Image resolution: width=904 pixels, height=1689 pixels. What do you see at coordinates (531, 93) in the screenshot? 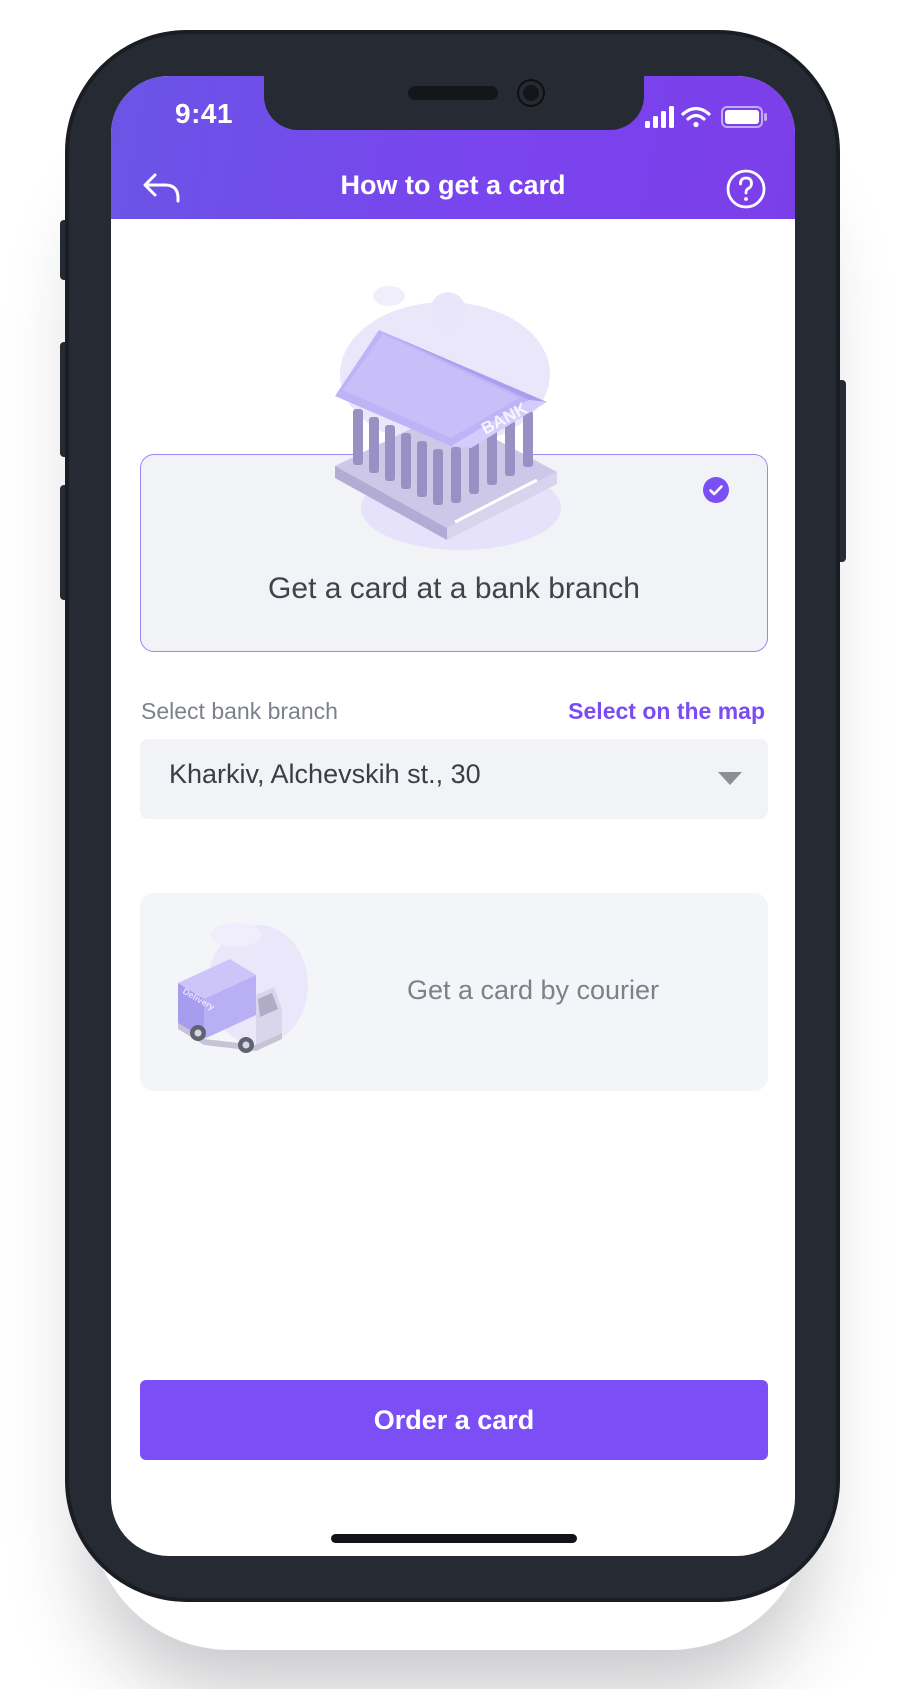
I see `front-camera` at bounding box center [531, 93].